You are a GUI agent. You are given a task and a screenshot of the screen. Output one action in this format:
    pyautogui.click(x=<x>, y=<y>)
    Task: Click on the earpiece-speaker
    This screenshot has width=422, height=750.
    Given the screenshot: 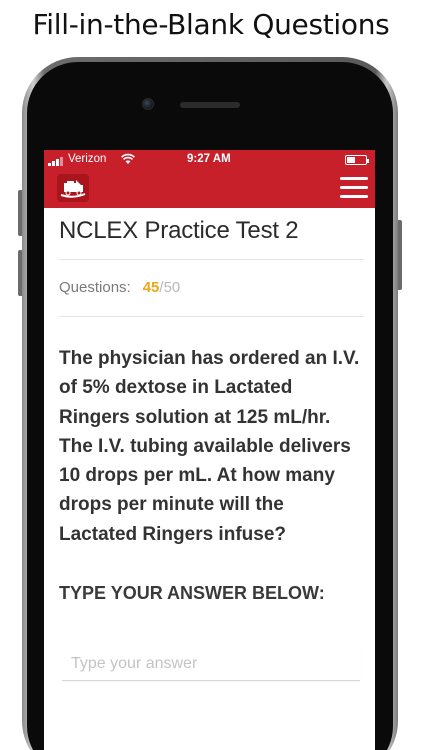 What is the action you would take?
    pyautogui.click(x=210, y=105)
    